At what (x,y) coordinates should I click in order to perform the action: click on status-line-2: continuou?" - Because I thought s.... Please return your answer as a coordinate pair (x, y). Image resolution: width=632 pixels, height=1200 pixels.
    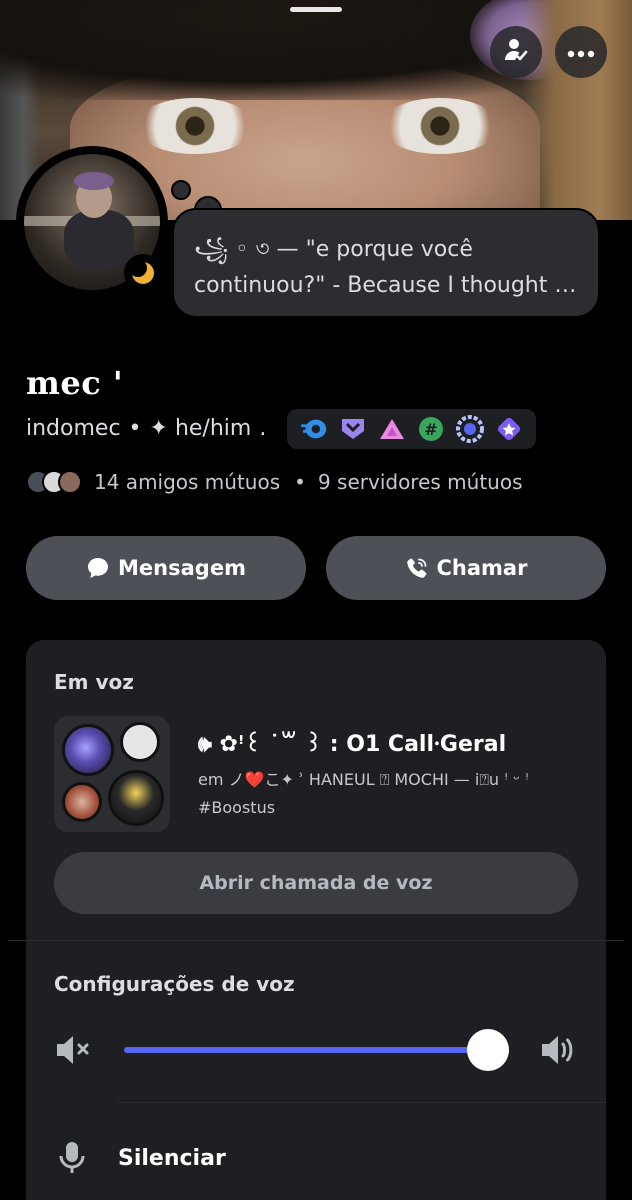
    Looking at the image, I should click on (386, 285).